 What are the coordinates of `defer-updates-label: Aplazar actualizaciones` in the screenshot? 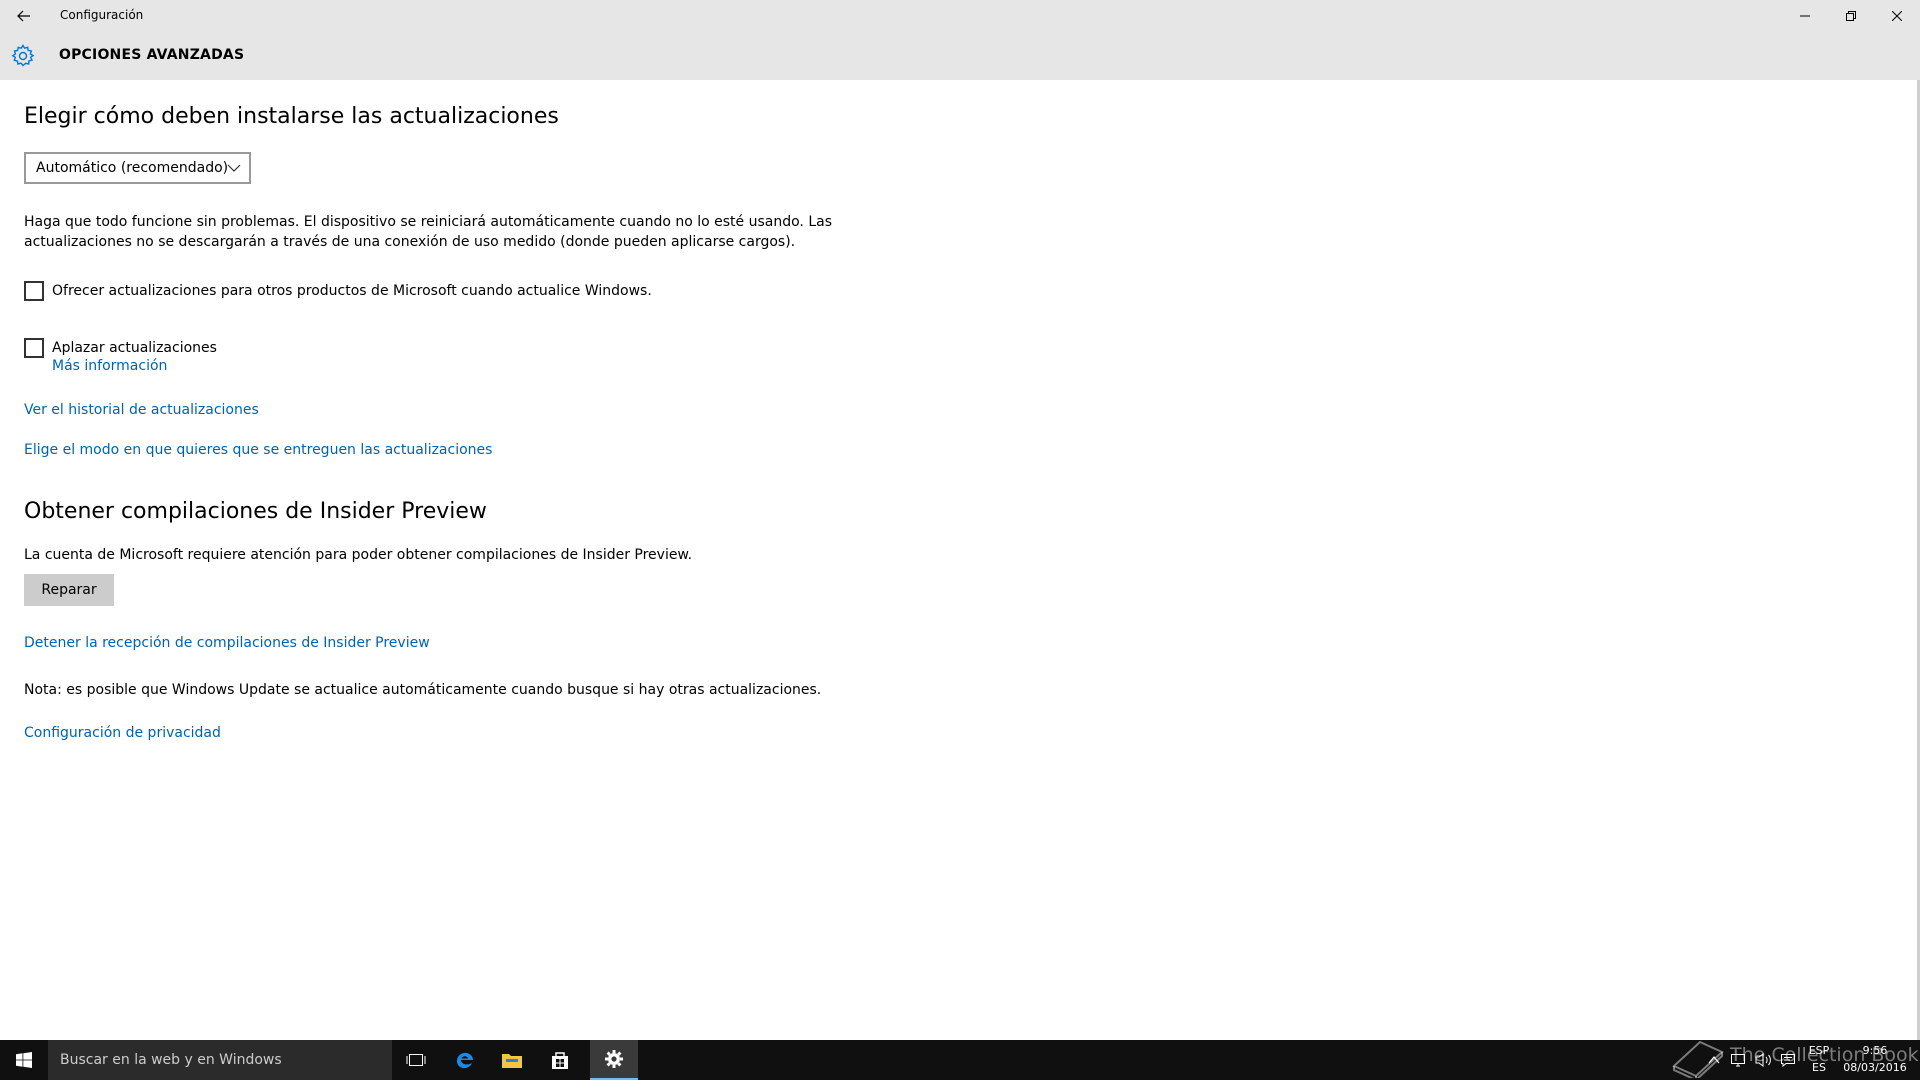 It's located at (134, 348).